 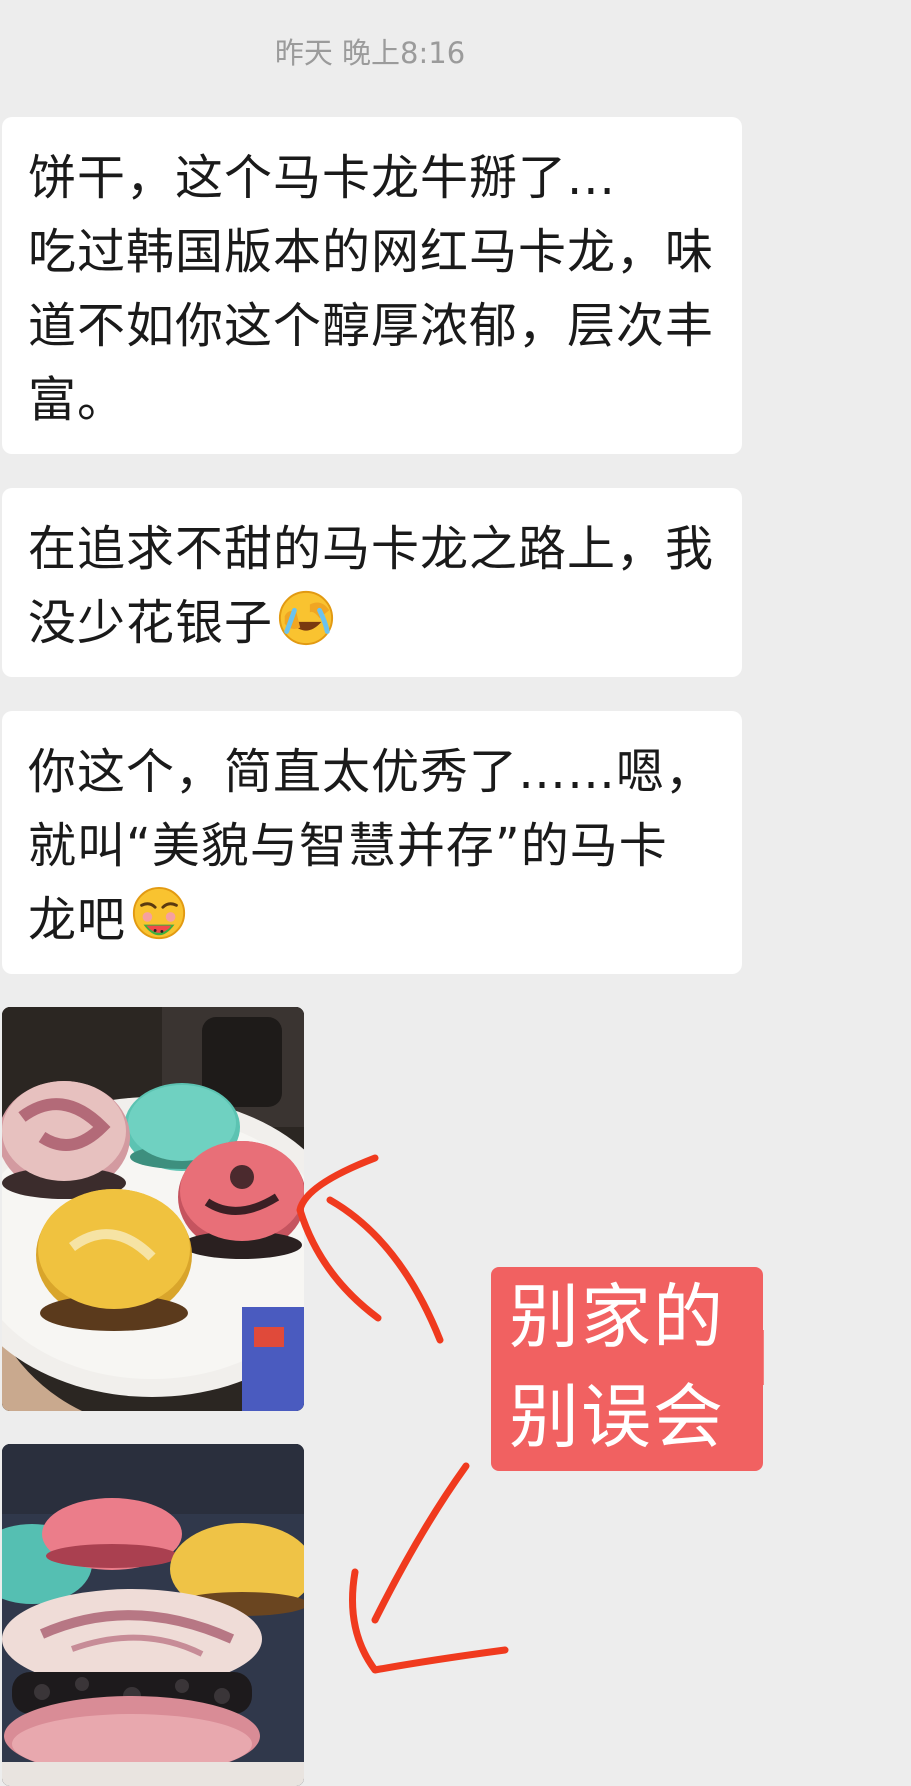 What do you see at coordinates (151, 623) in the screenshot?
I see `message-text-fragment: 没少花银子` at bounding box center [151, 623].